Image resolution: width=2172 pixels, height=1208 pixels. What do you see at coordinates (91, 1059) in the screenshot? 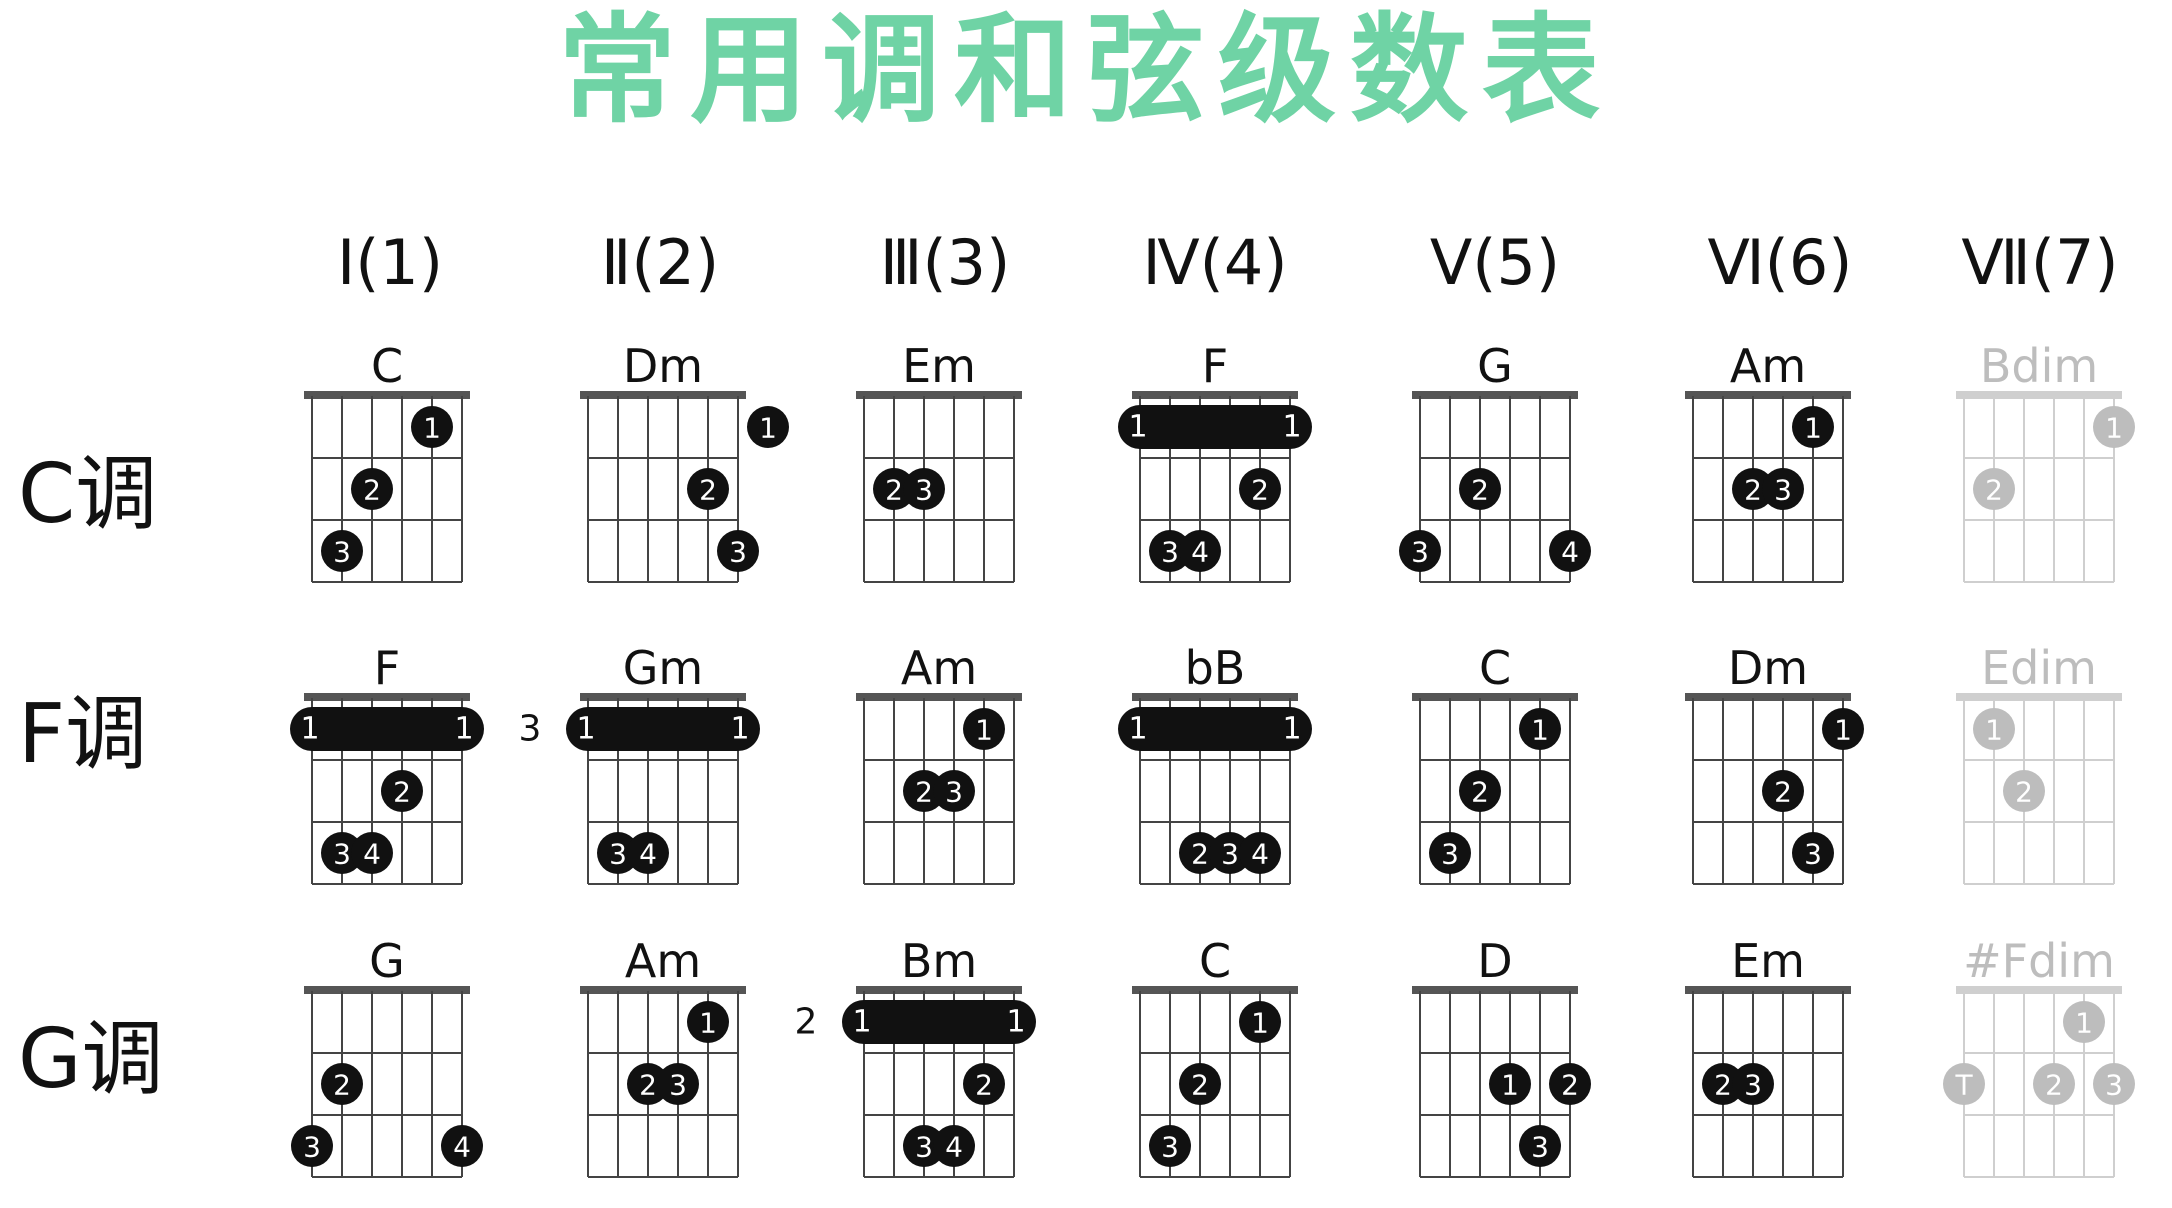
I see `key-label-g: G调` at bounding box center [91, 1059].